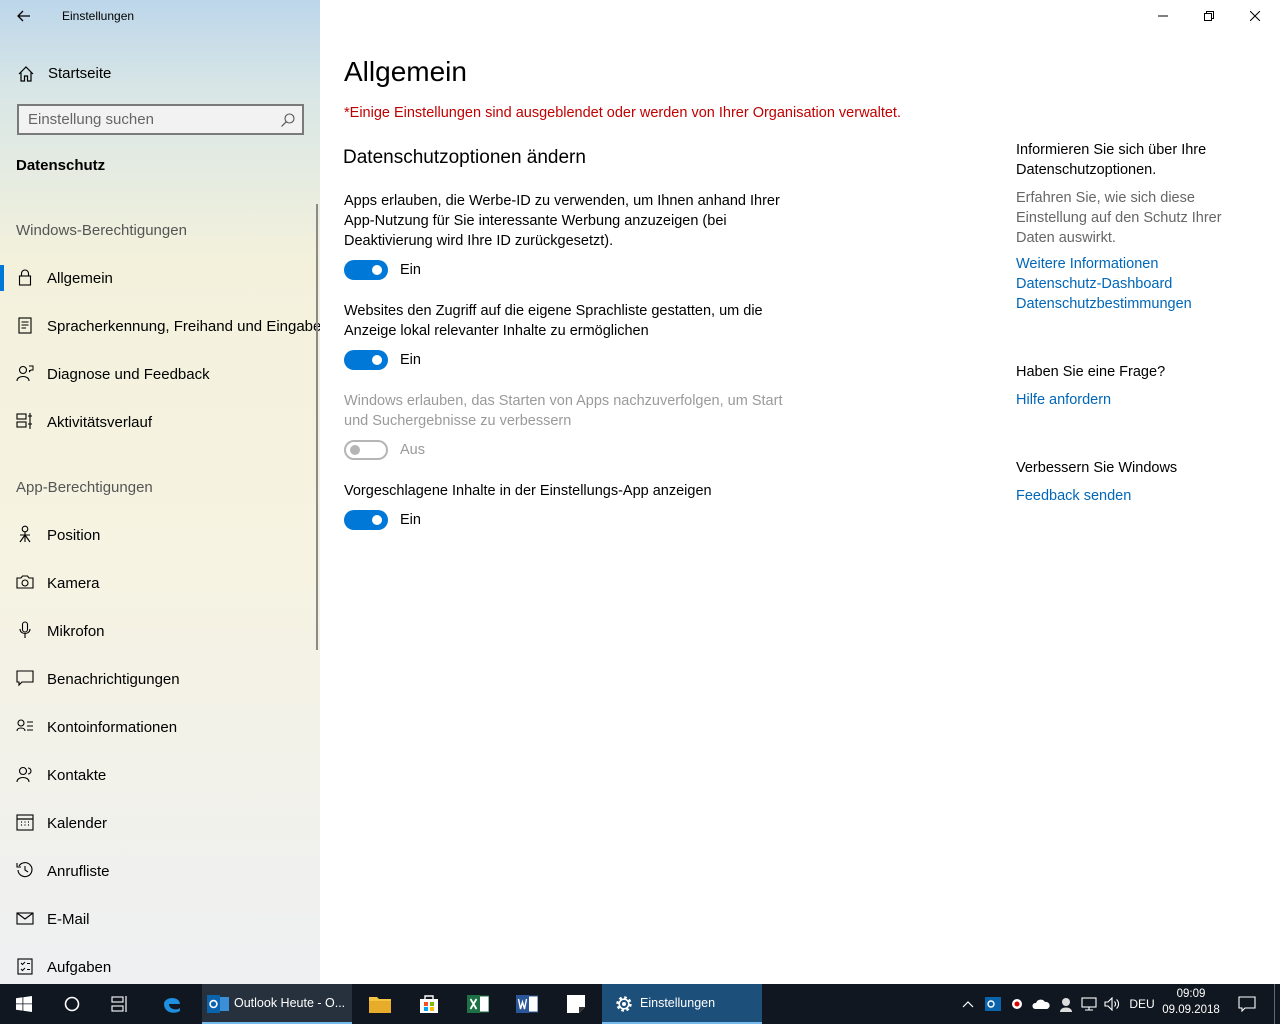 Image resolution: width=1280 pixels, height=1024 pixels. I want to click on word-icon, so click(527, 1004).